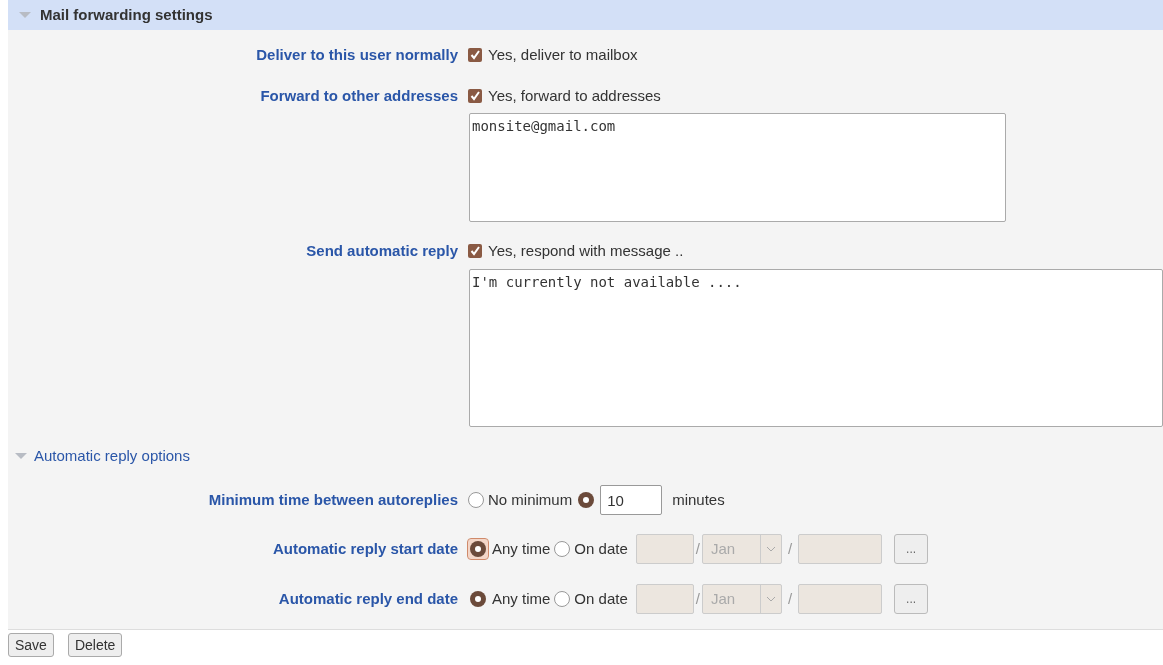 The image size is (1163, 665). Describe the element at coordinates (698, 499) in the screenshot. I see `unit-label: minutes` at that location.